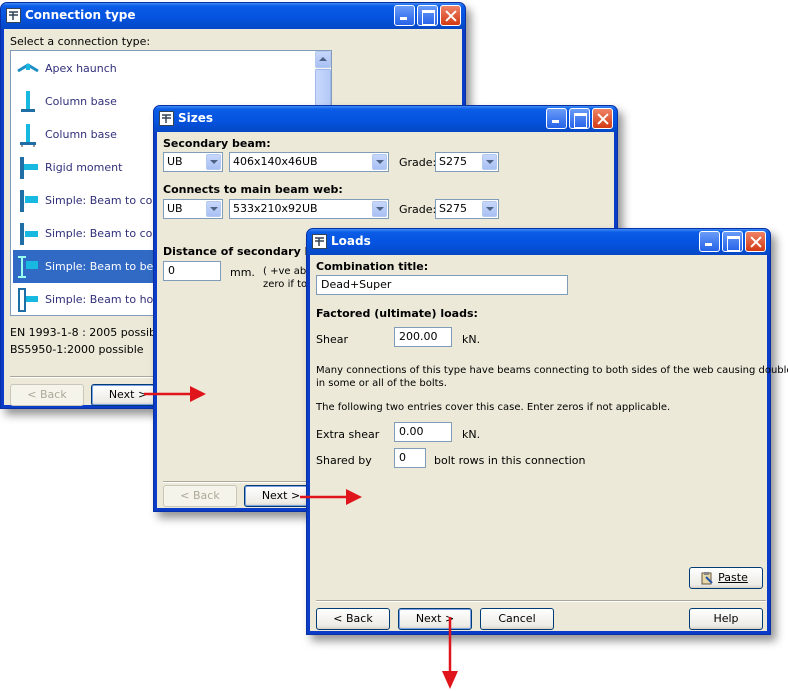 Image resolution: width=788 pixels, height=691 pixels. What do you see at coordinates (309, 162) in the screenshot?
I see `secondary-size-select: 406x140x46UB` at bounding box center [309, 162].